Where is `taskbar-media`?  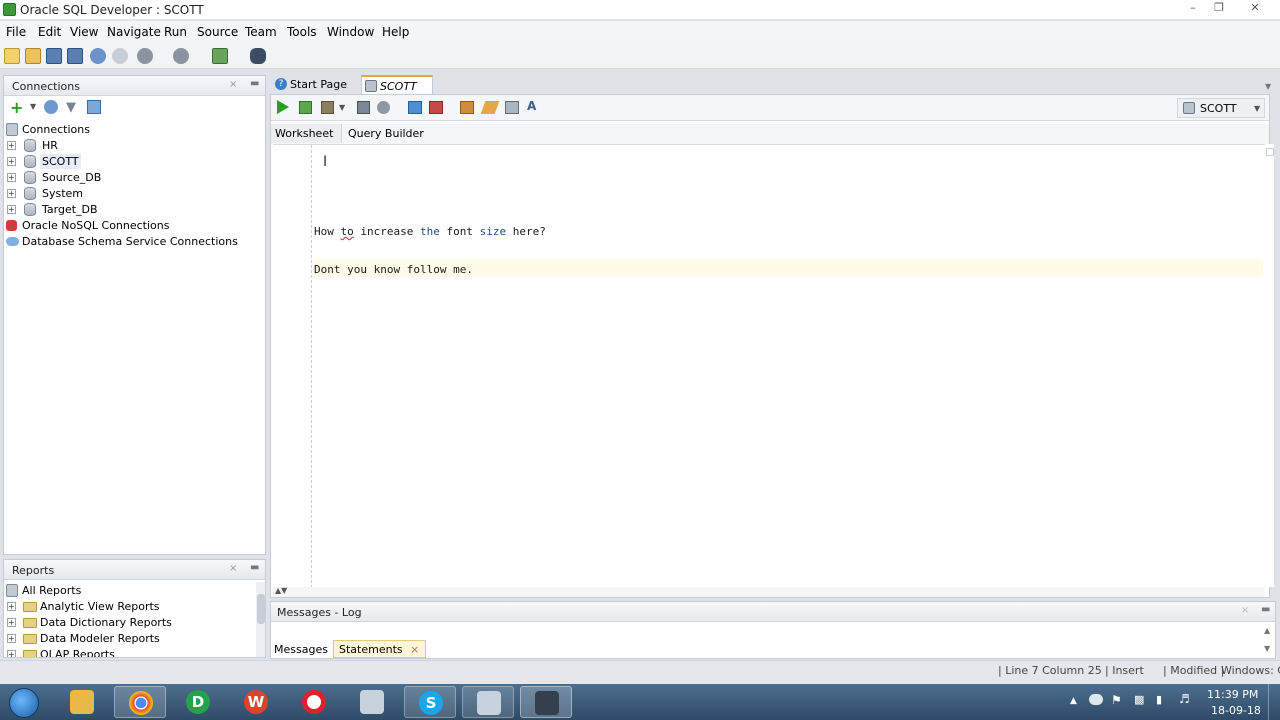 taskbar-media is located at coordinates (372, 702).